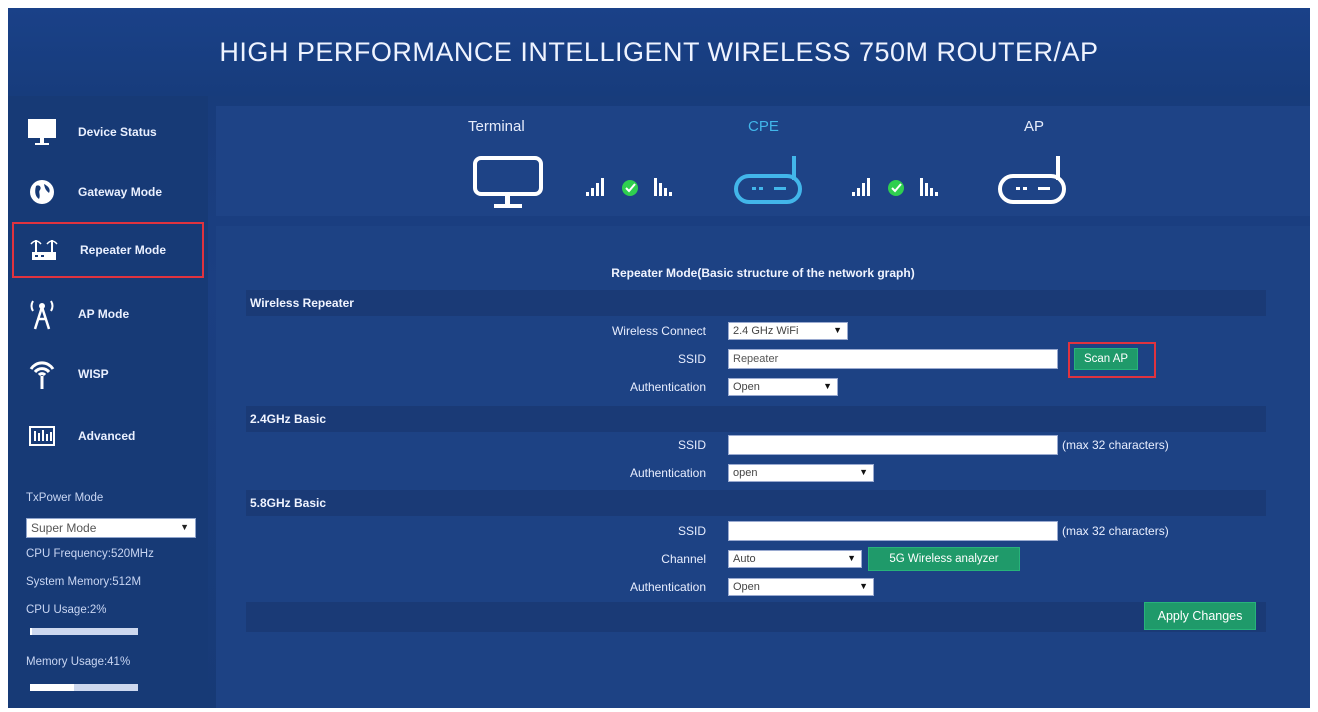  I want to click on sidebar-item-ap-mode: AP Mode, so click(108, 314).